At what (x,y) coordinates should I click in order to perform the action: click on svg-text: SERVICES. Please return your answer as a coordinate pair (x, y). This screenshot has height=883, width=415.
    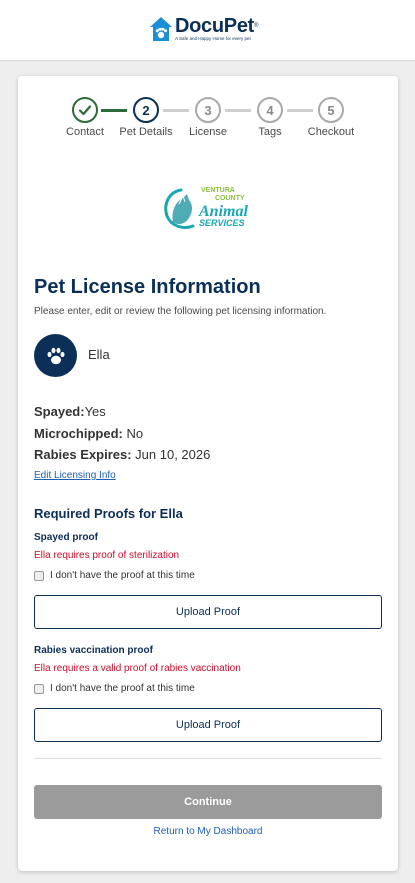
    Looking at the image, I should click on (222, 223).